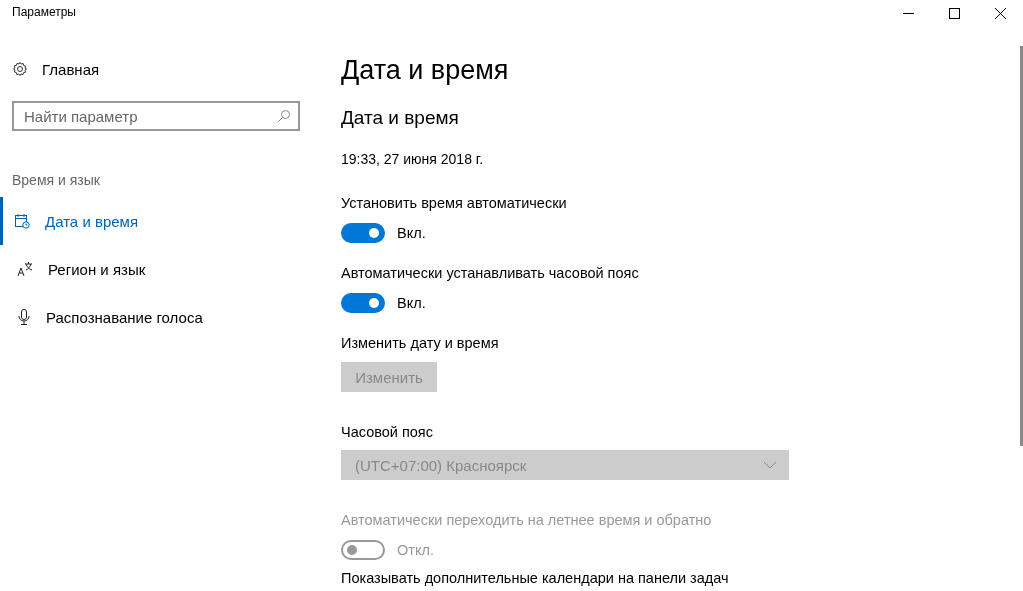  I want to click on maximize-icon, so click(954, 13).